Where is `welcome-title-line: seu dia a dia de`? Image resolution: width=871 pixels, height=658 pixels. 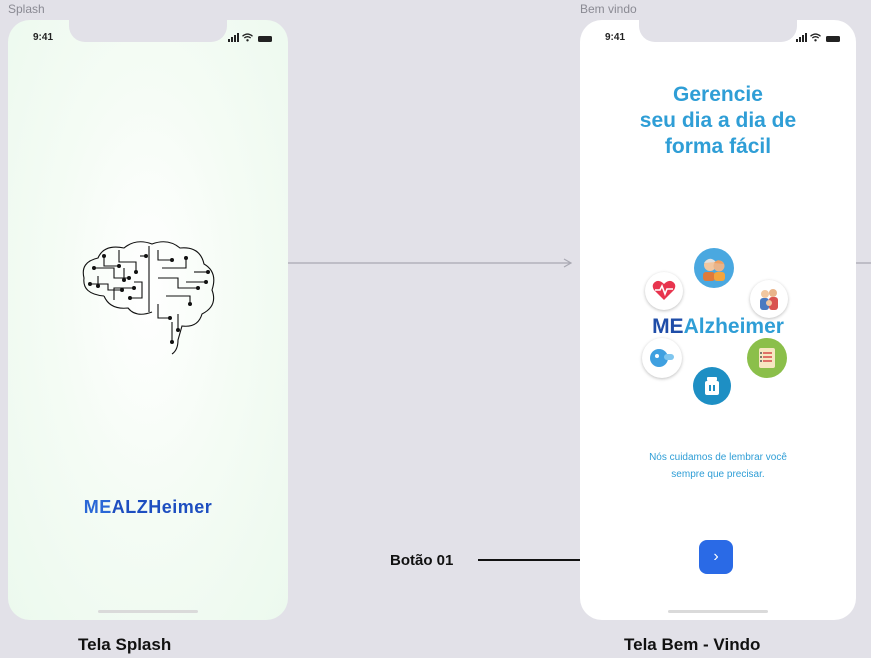 welcome-title-line: seu dia a dia de is located at coordinates (718, 120).